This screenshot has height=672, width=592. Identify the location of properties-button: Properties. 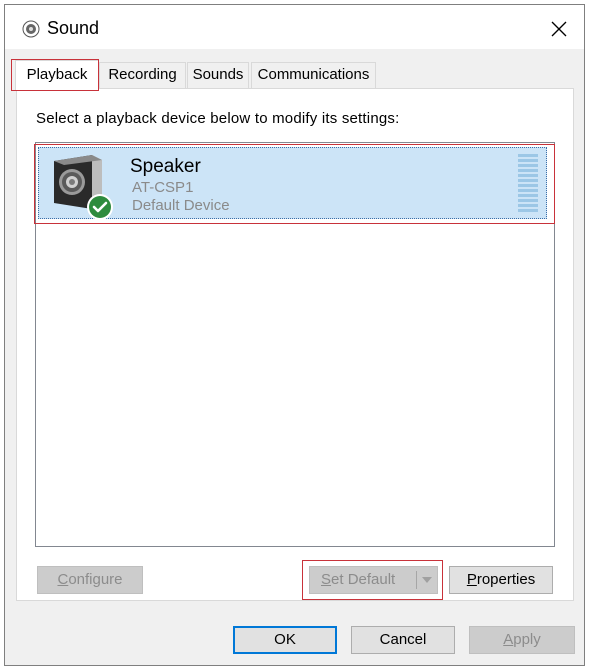
(501, 580).